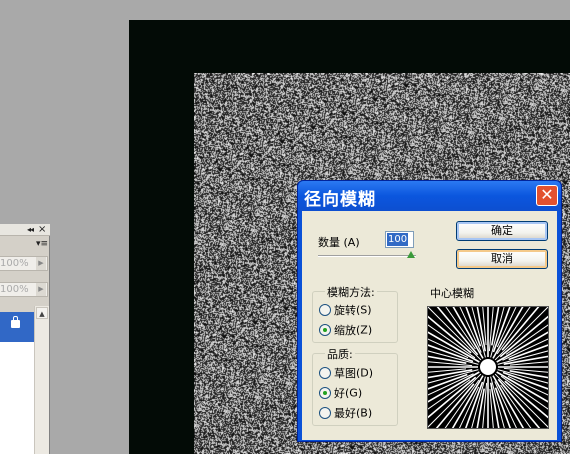 The width and height of the screenshot is (570, 454). I want to click on radio-zoom-label: 缩放, so click(345, 330).